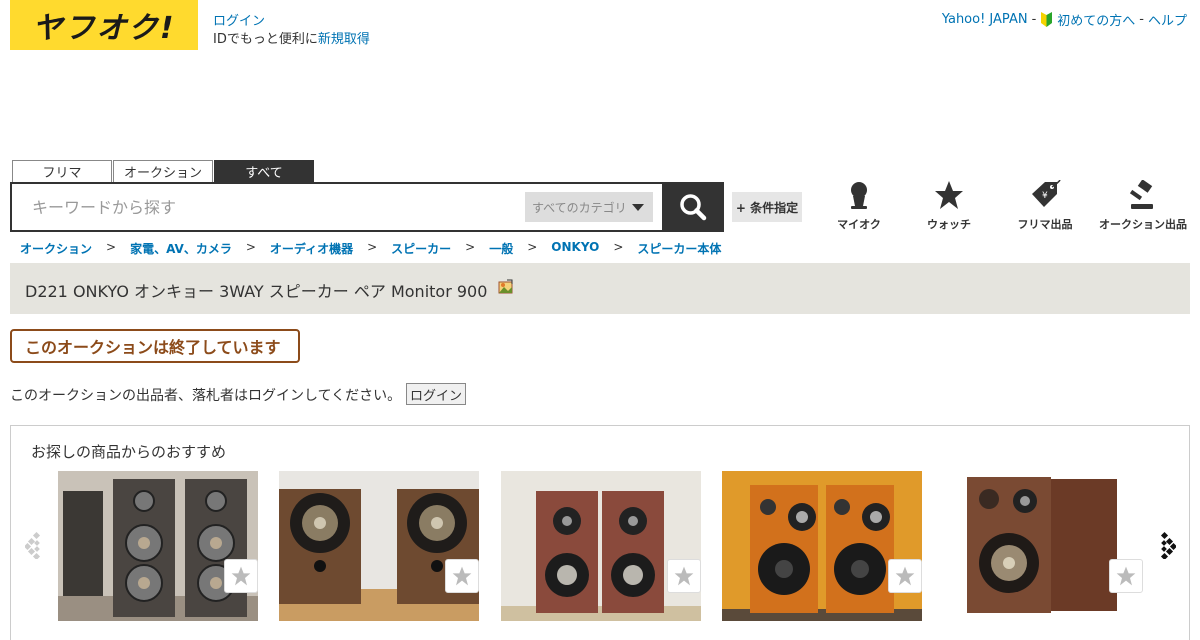 The height and width of the screenshot is (640, 1200). I want to click on chevron-down-icon, so click(637, 207).